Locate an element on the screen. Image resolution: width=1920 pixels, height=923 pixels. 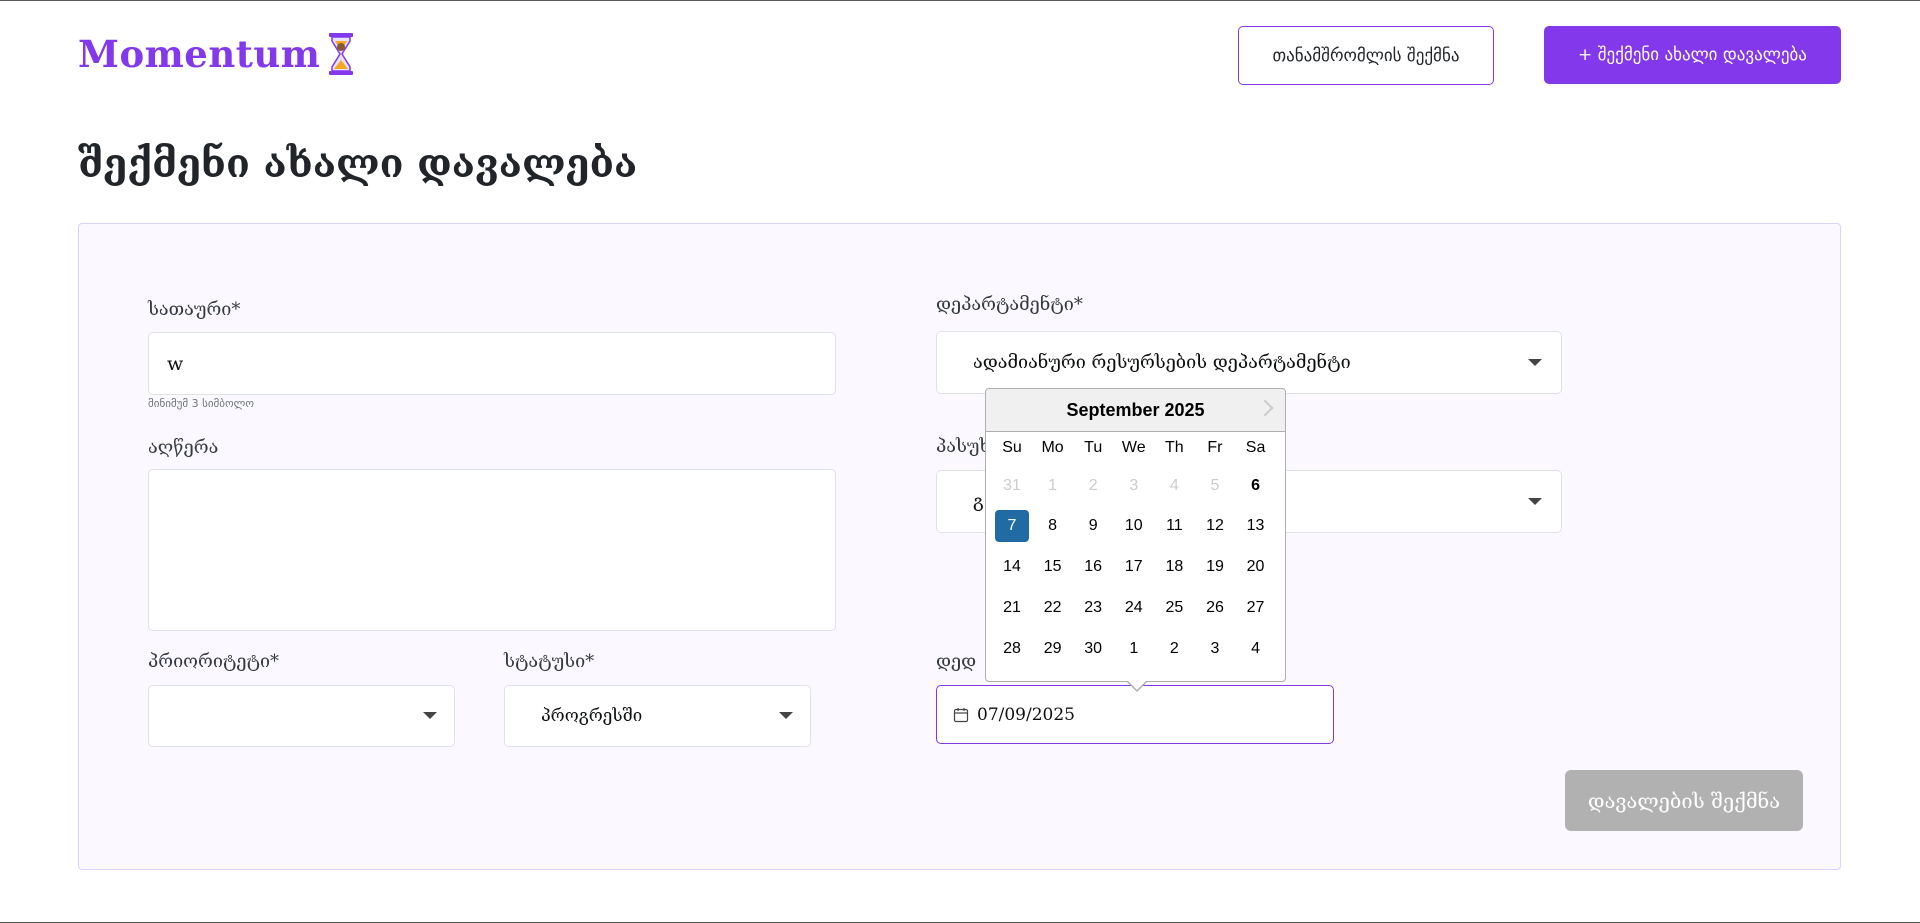
datepicker-day: 16 is located at coordinates (1093, 567).